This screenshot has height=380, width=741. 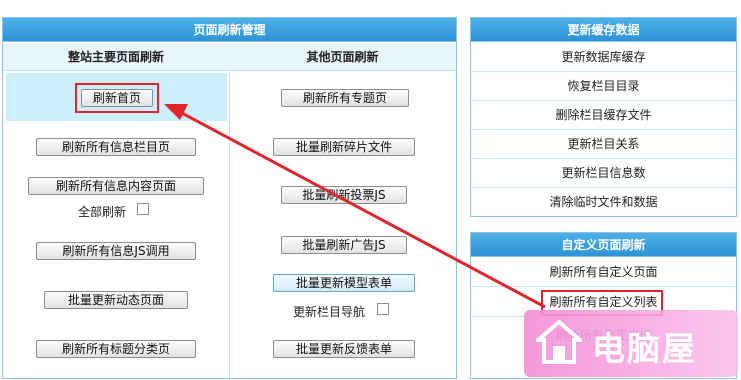 I want to click on watermark-text: 电脑屋, so click(x=644, y=348).